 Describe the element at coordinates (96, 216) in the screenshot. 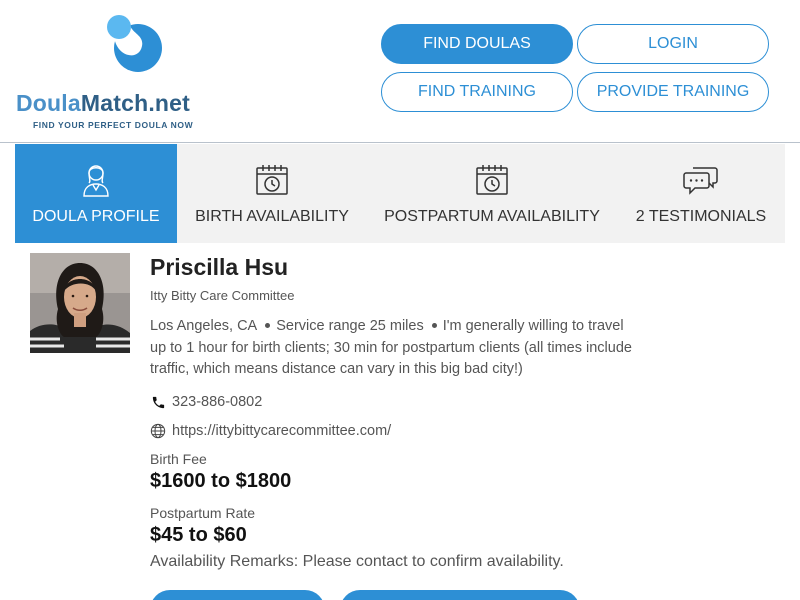

I see `tab-doula-profile-label: DOULA PROFILE` at that location.